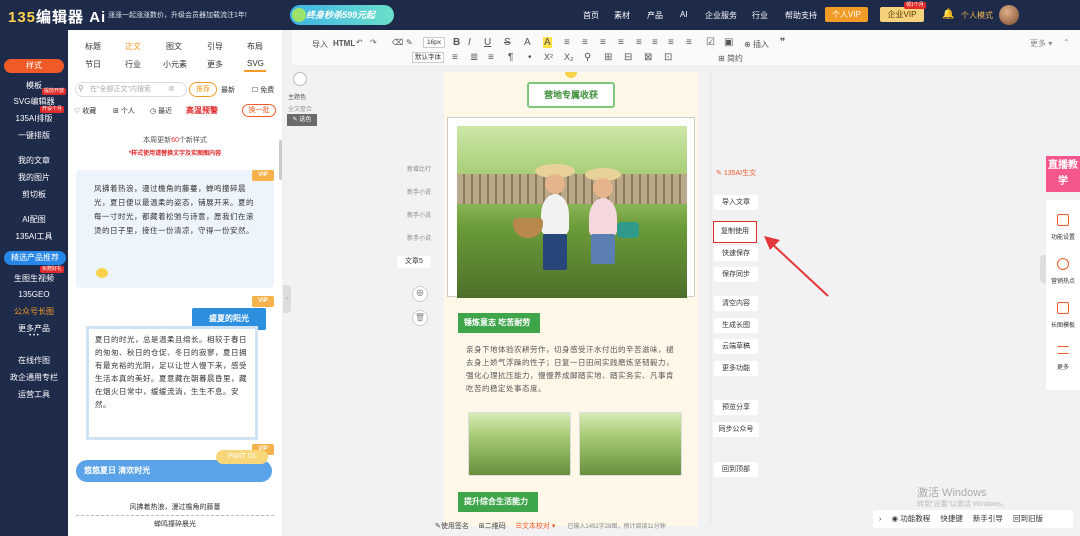 The image size is (1080, 536). I want to click on free-checkbox: ☐ 免费, so click(263, 90).